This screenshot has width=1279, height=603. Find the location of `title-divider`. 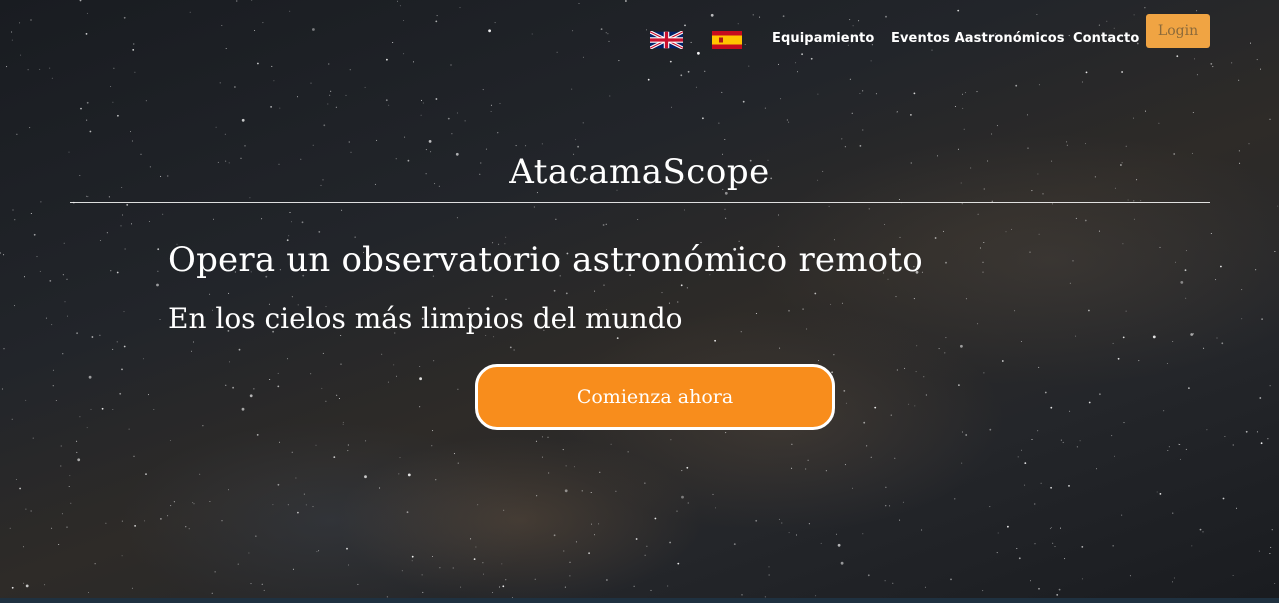

title-divider is located at coordinates (640, 202).